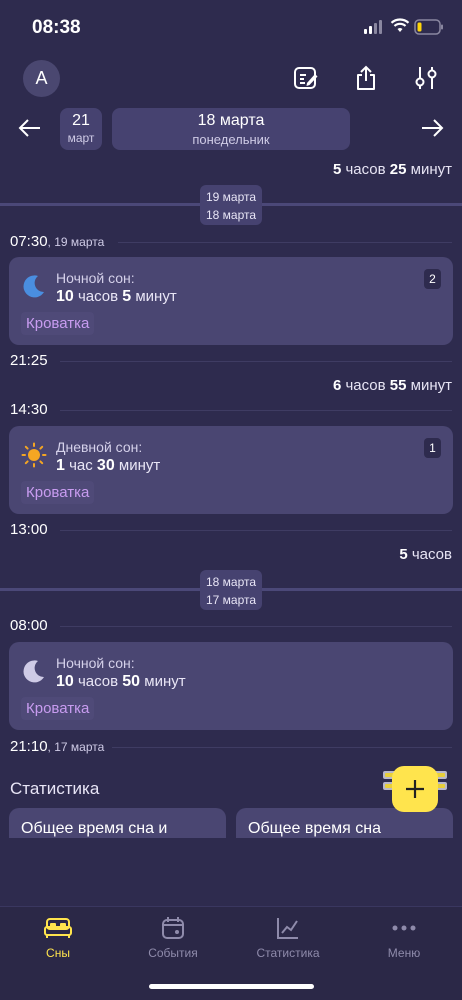  Describe the element at coordinates (337, 385) in the screenshot. I see `gap-num: 6` at that location.